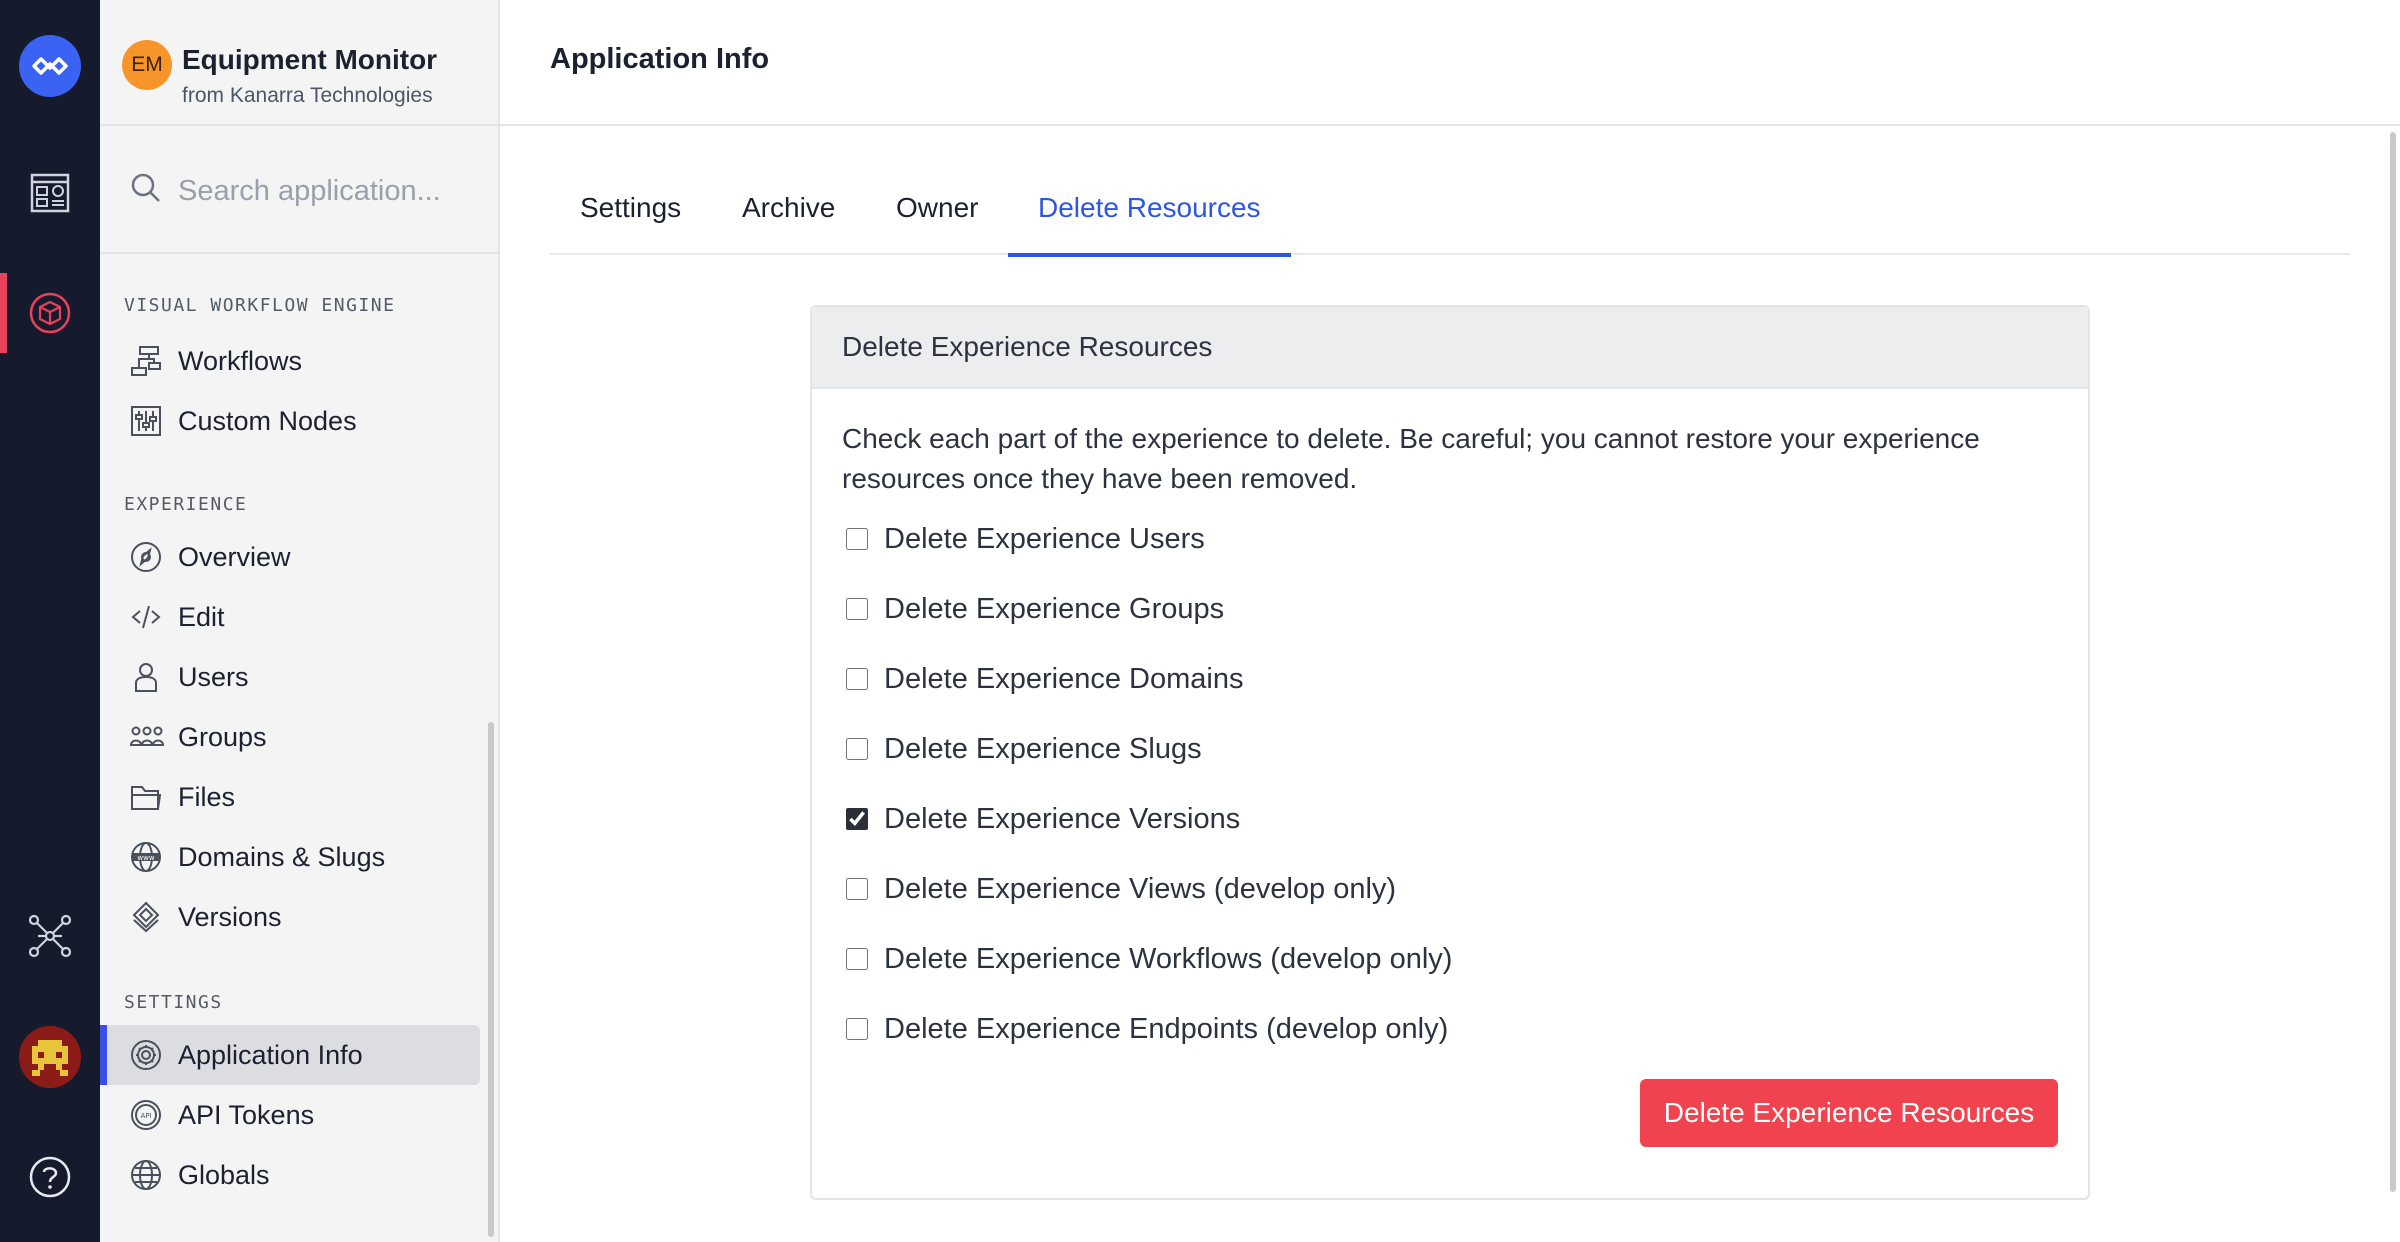 The image size is (2400, 1242). Describe the element at coordinates (246, 1114) in the screenshot. I see `sidebar-item-label: API Tokens` at that location.